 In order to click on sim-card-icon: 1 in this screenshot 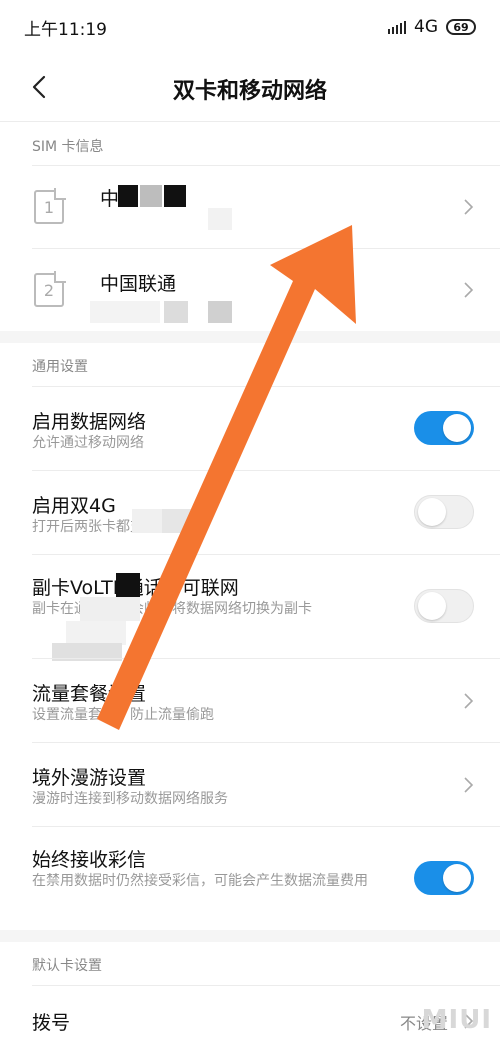, I will do `click(49, 207)`.